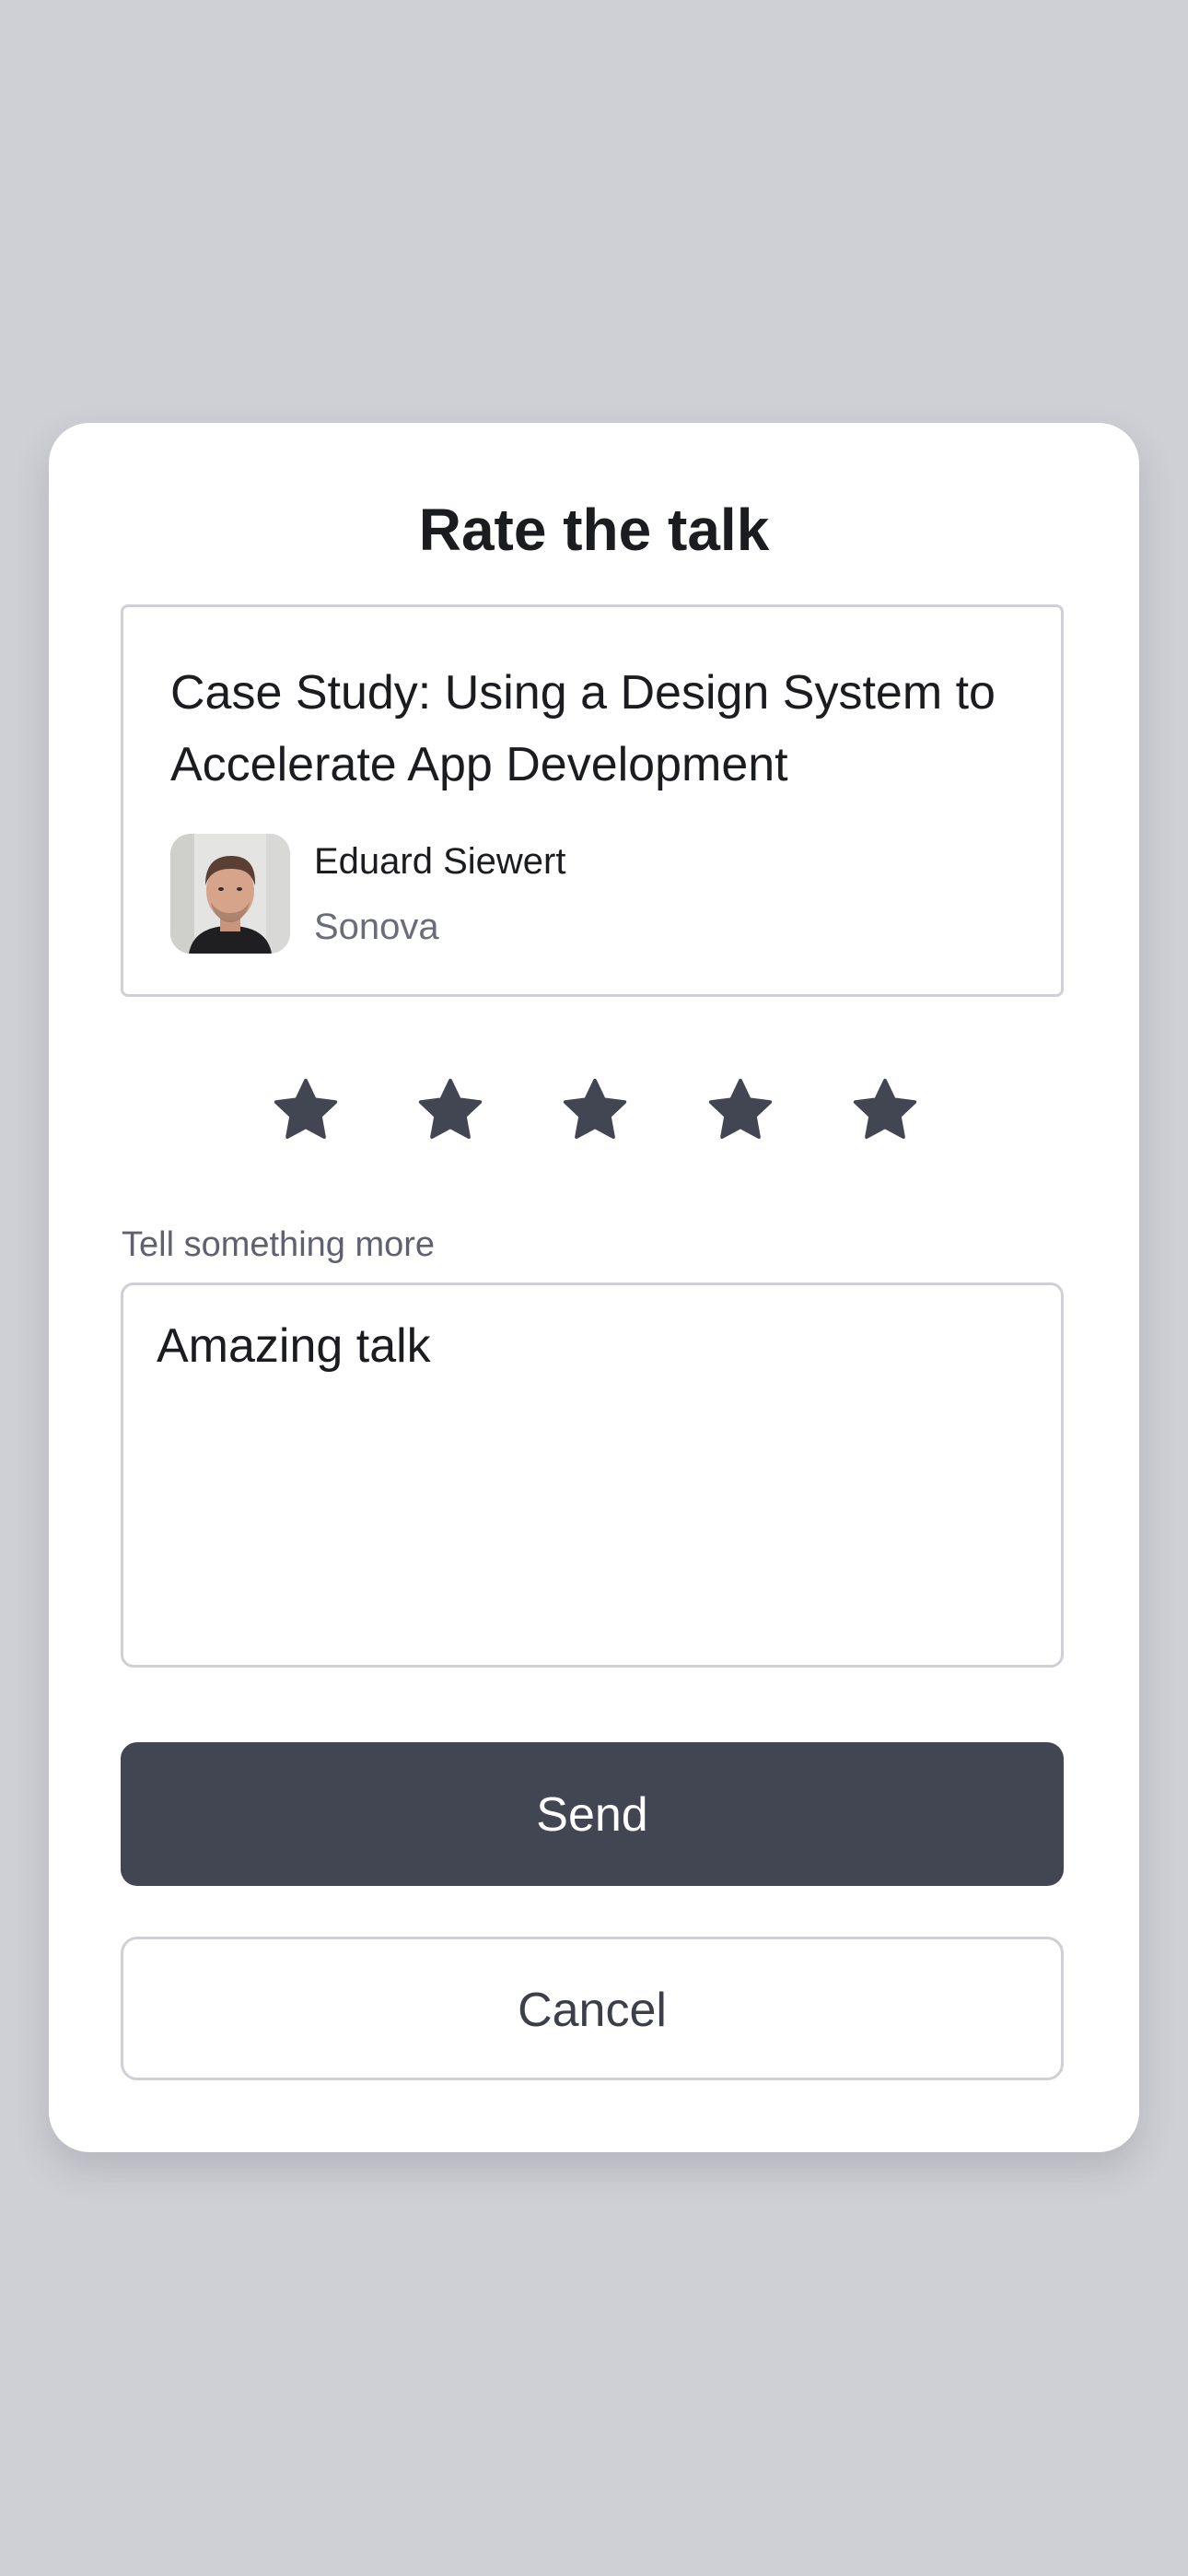  What do you see at coordinates (440, 861) in the screenshot?
I see `speaker-name: Eduard Siewert` at bounding box center [440, 861].